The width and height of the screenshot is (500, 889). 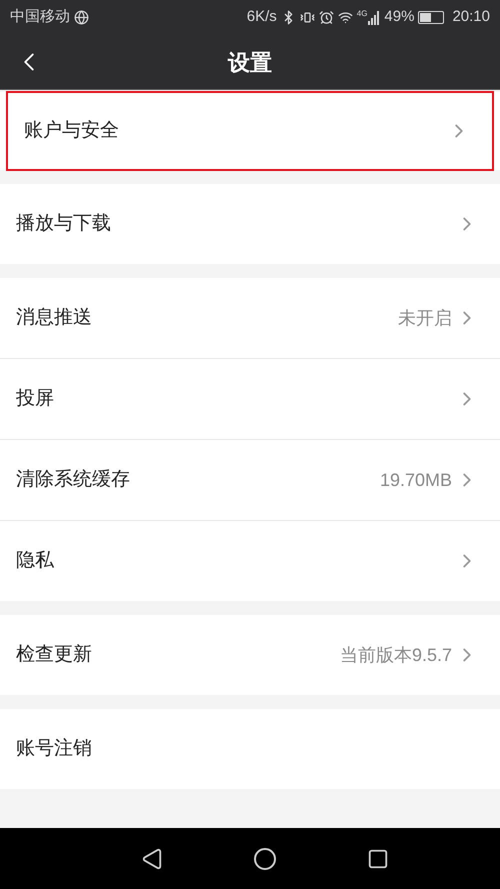 What do you see at coordinates (307, 17) in the screenshot?
I see `vibrate-icon` at bounding box center [307, 17].